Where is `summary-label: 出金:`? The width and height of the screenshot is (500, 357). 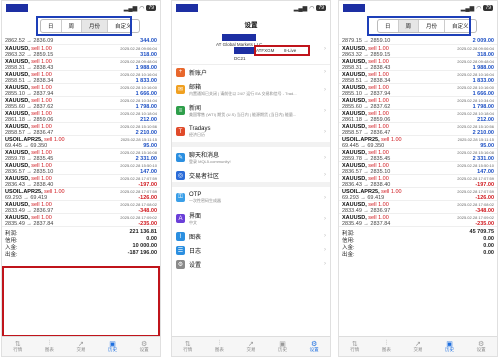
summary-label: 出金: is located at coordinates (348, 255).